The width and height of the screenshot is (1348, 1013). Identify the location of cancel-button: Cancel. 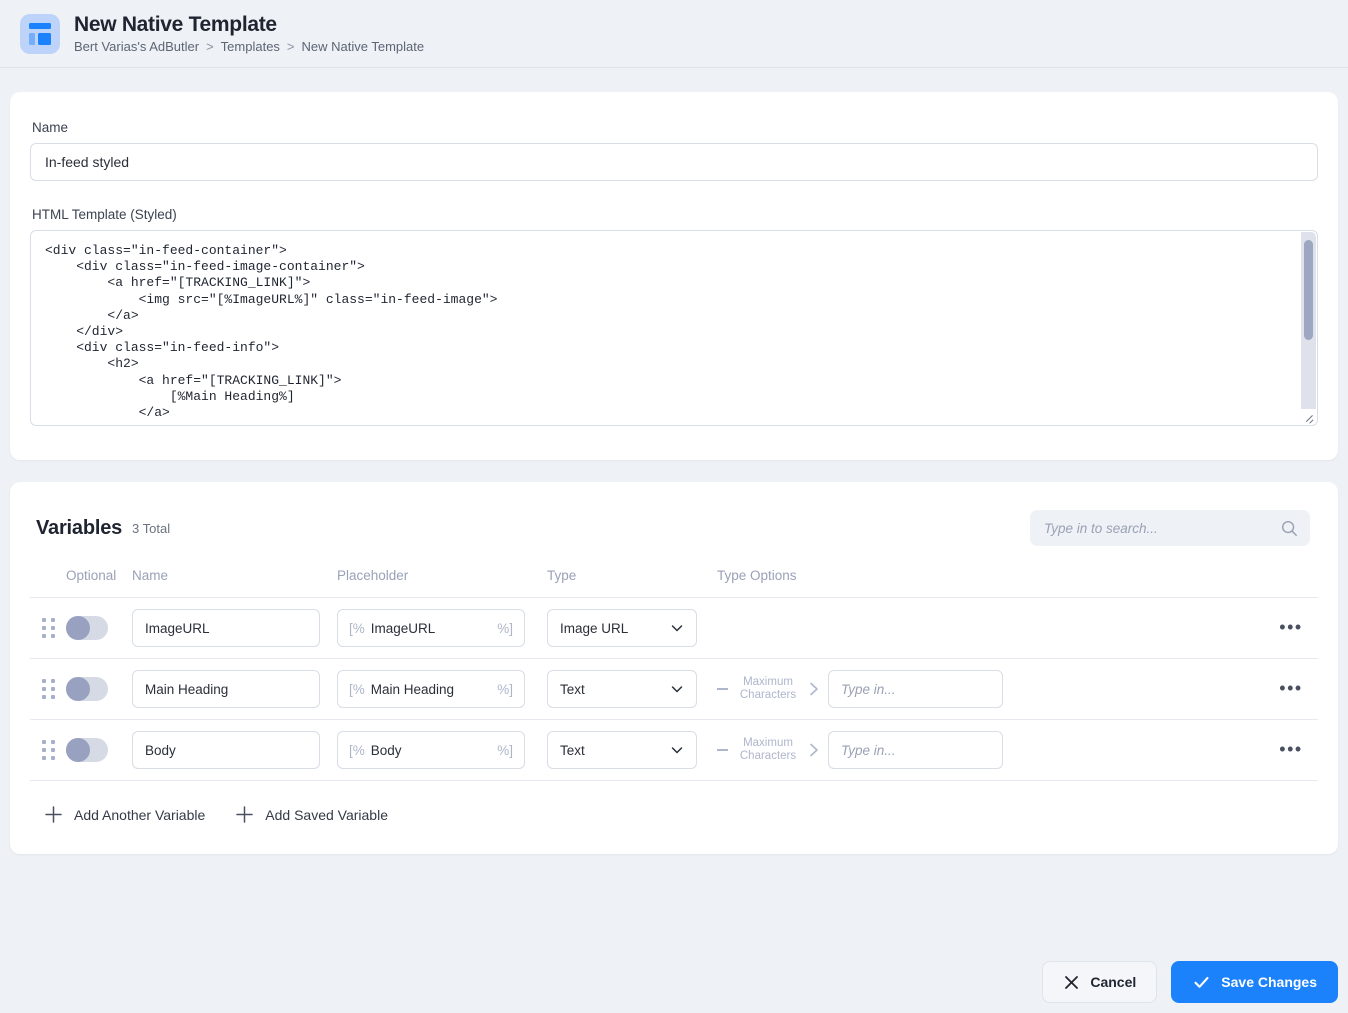
(1100, 982).